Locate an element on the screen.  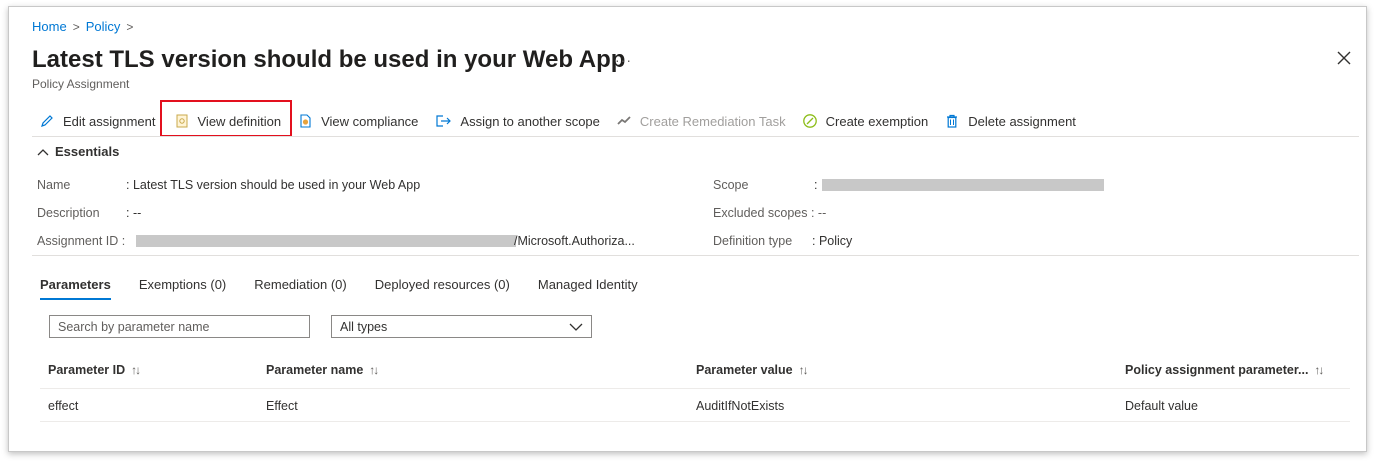
breadcrumb: Home > Policy > is located at coordinates (82, 26).